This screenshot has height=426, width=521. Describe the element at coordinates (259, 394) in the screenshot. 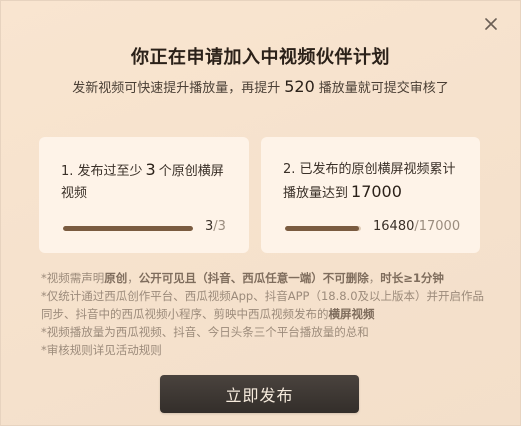

I see `publish-now-button: 立即发布` at that location.